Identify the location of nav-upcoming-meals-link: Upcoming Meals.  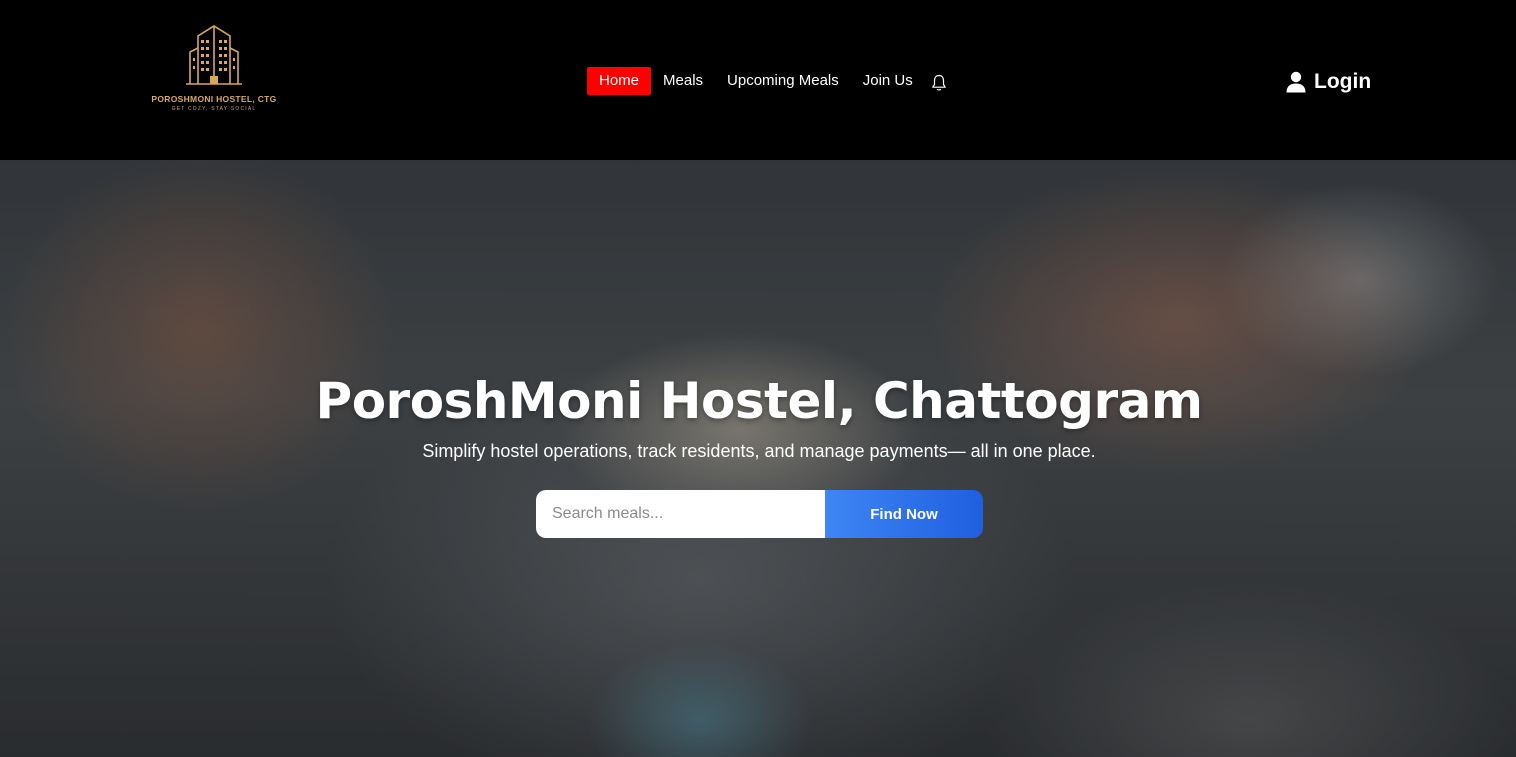
(783, 81).